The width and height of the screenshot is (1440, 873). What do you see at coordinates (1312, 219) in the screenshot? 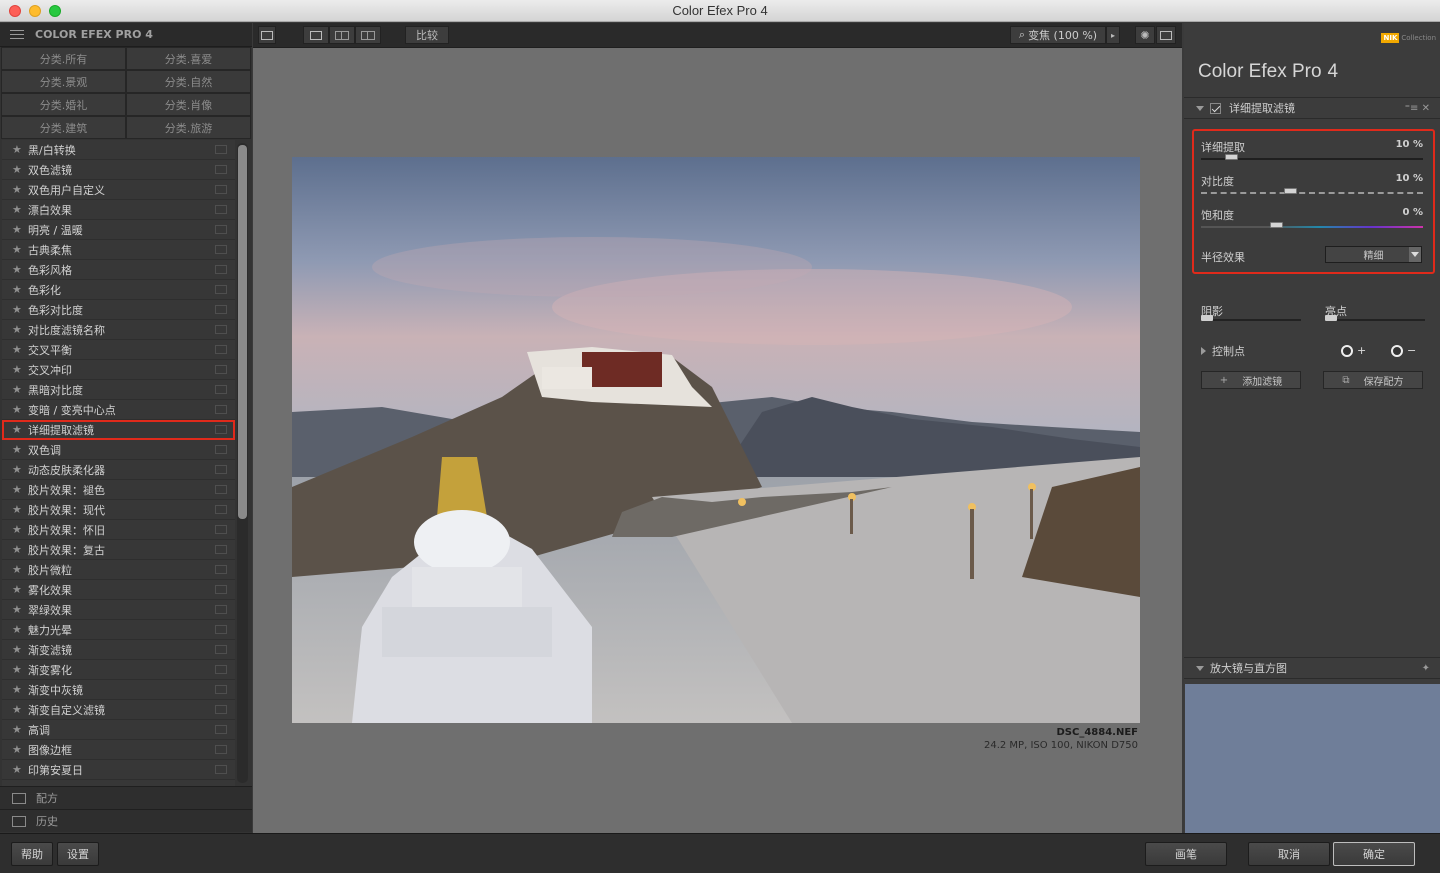
I see `saturation-slider: 饱和度 0 %` at bounding box center [1312, 219].